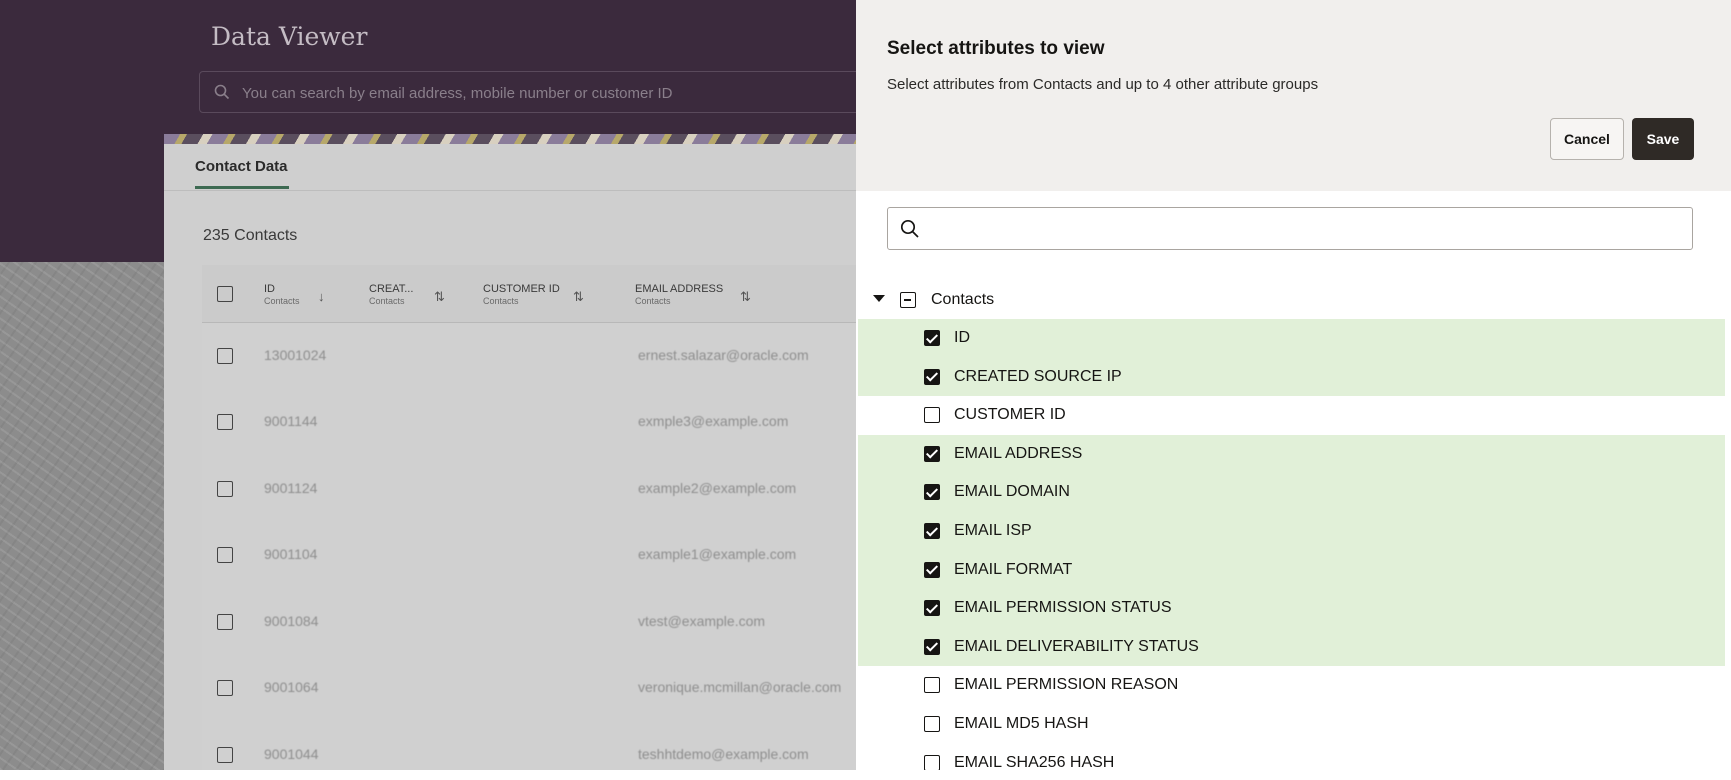  I want to click on column-header-id: ID Contacts, so click(282, 294).